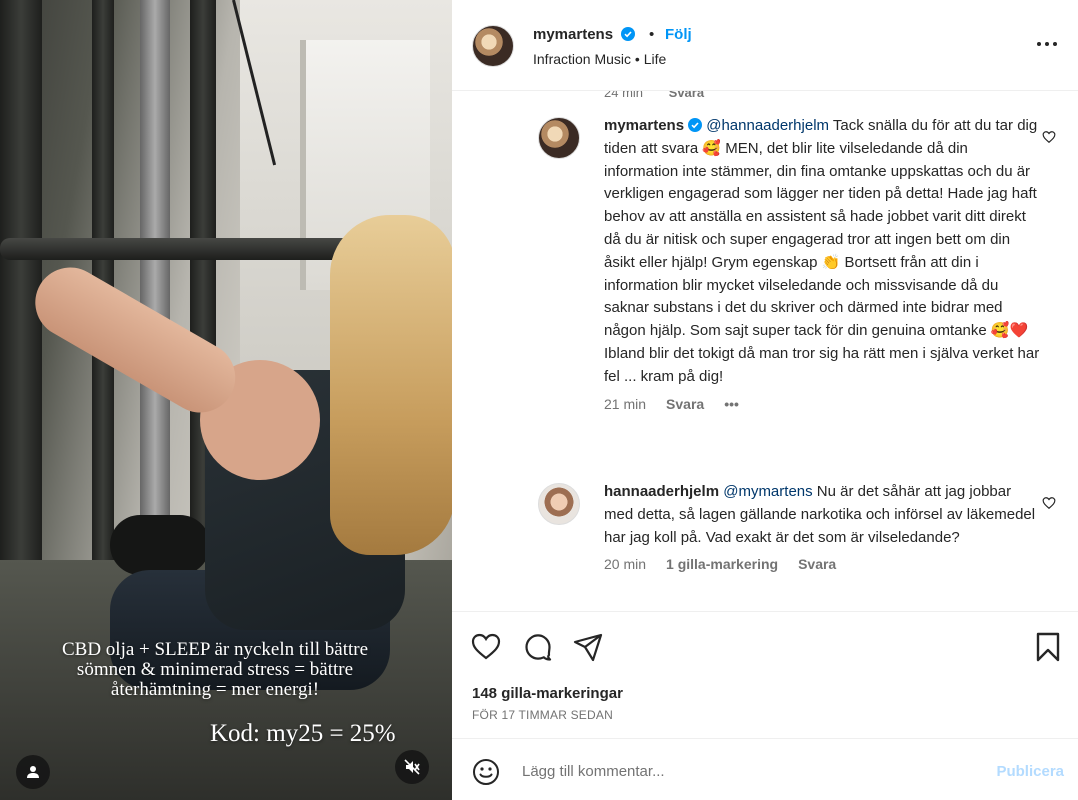 The image size is (1078, 800). I want to click on mention-link: @hannaaderhjelm, so click(767, 125).